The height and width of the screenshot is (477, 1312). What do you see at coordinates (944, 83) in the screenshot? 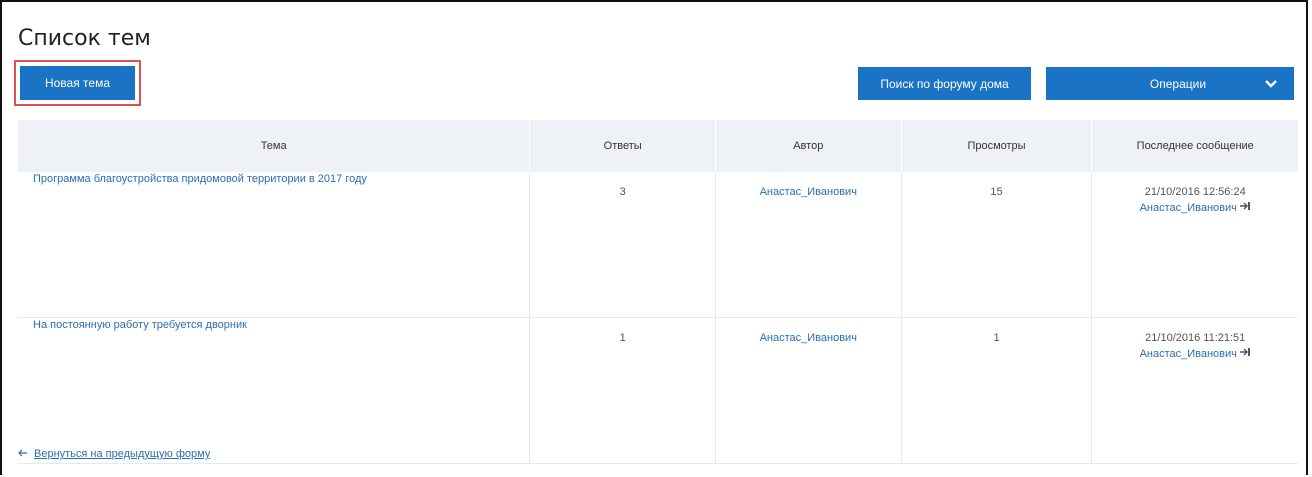
I see `forum-search-button: Поиск по форуму дома` at bounding box center [944, 83].